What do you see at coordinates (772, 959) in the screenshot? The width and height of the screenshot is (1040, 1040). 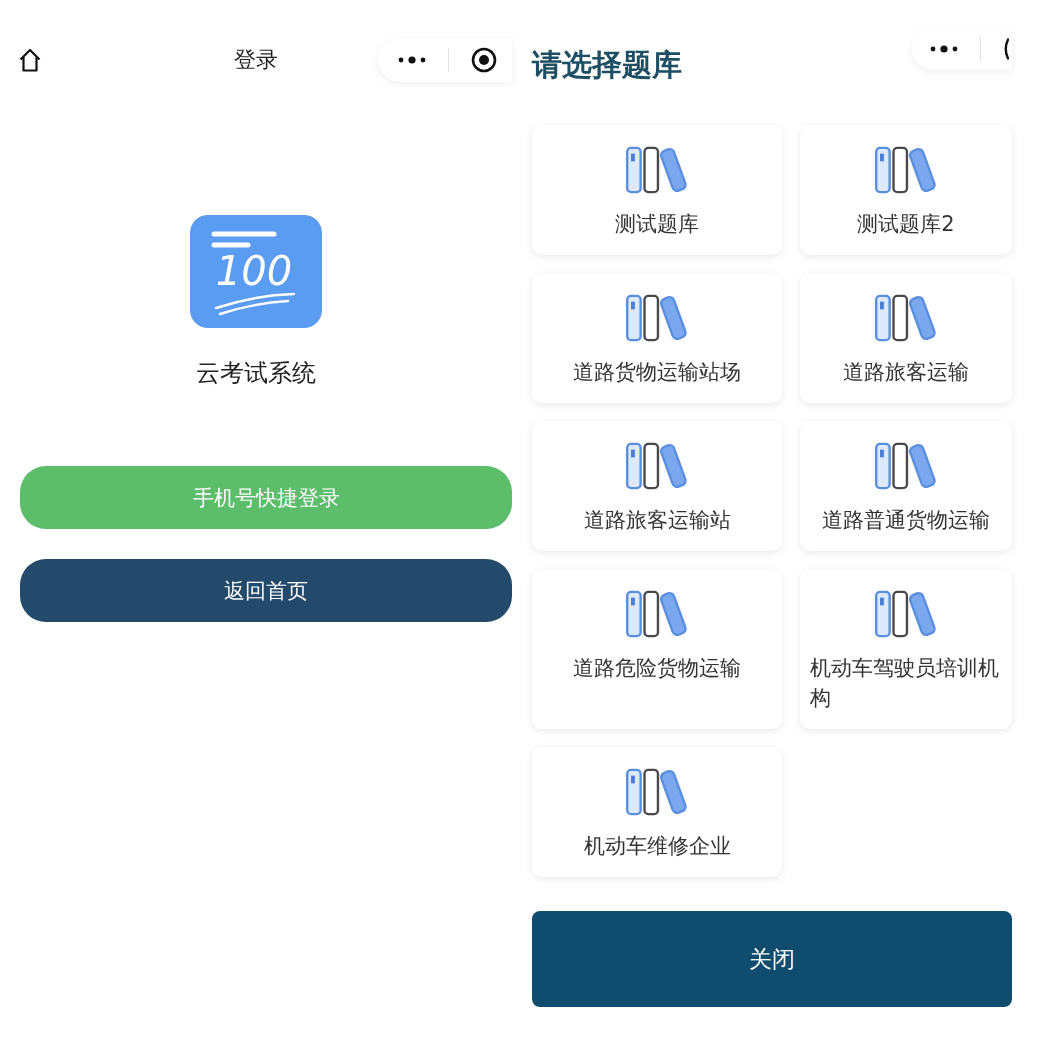 I see `close-button: 关闭` at bounding box center [772, 959].